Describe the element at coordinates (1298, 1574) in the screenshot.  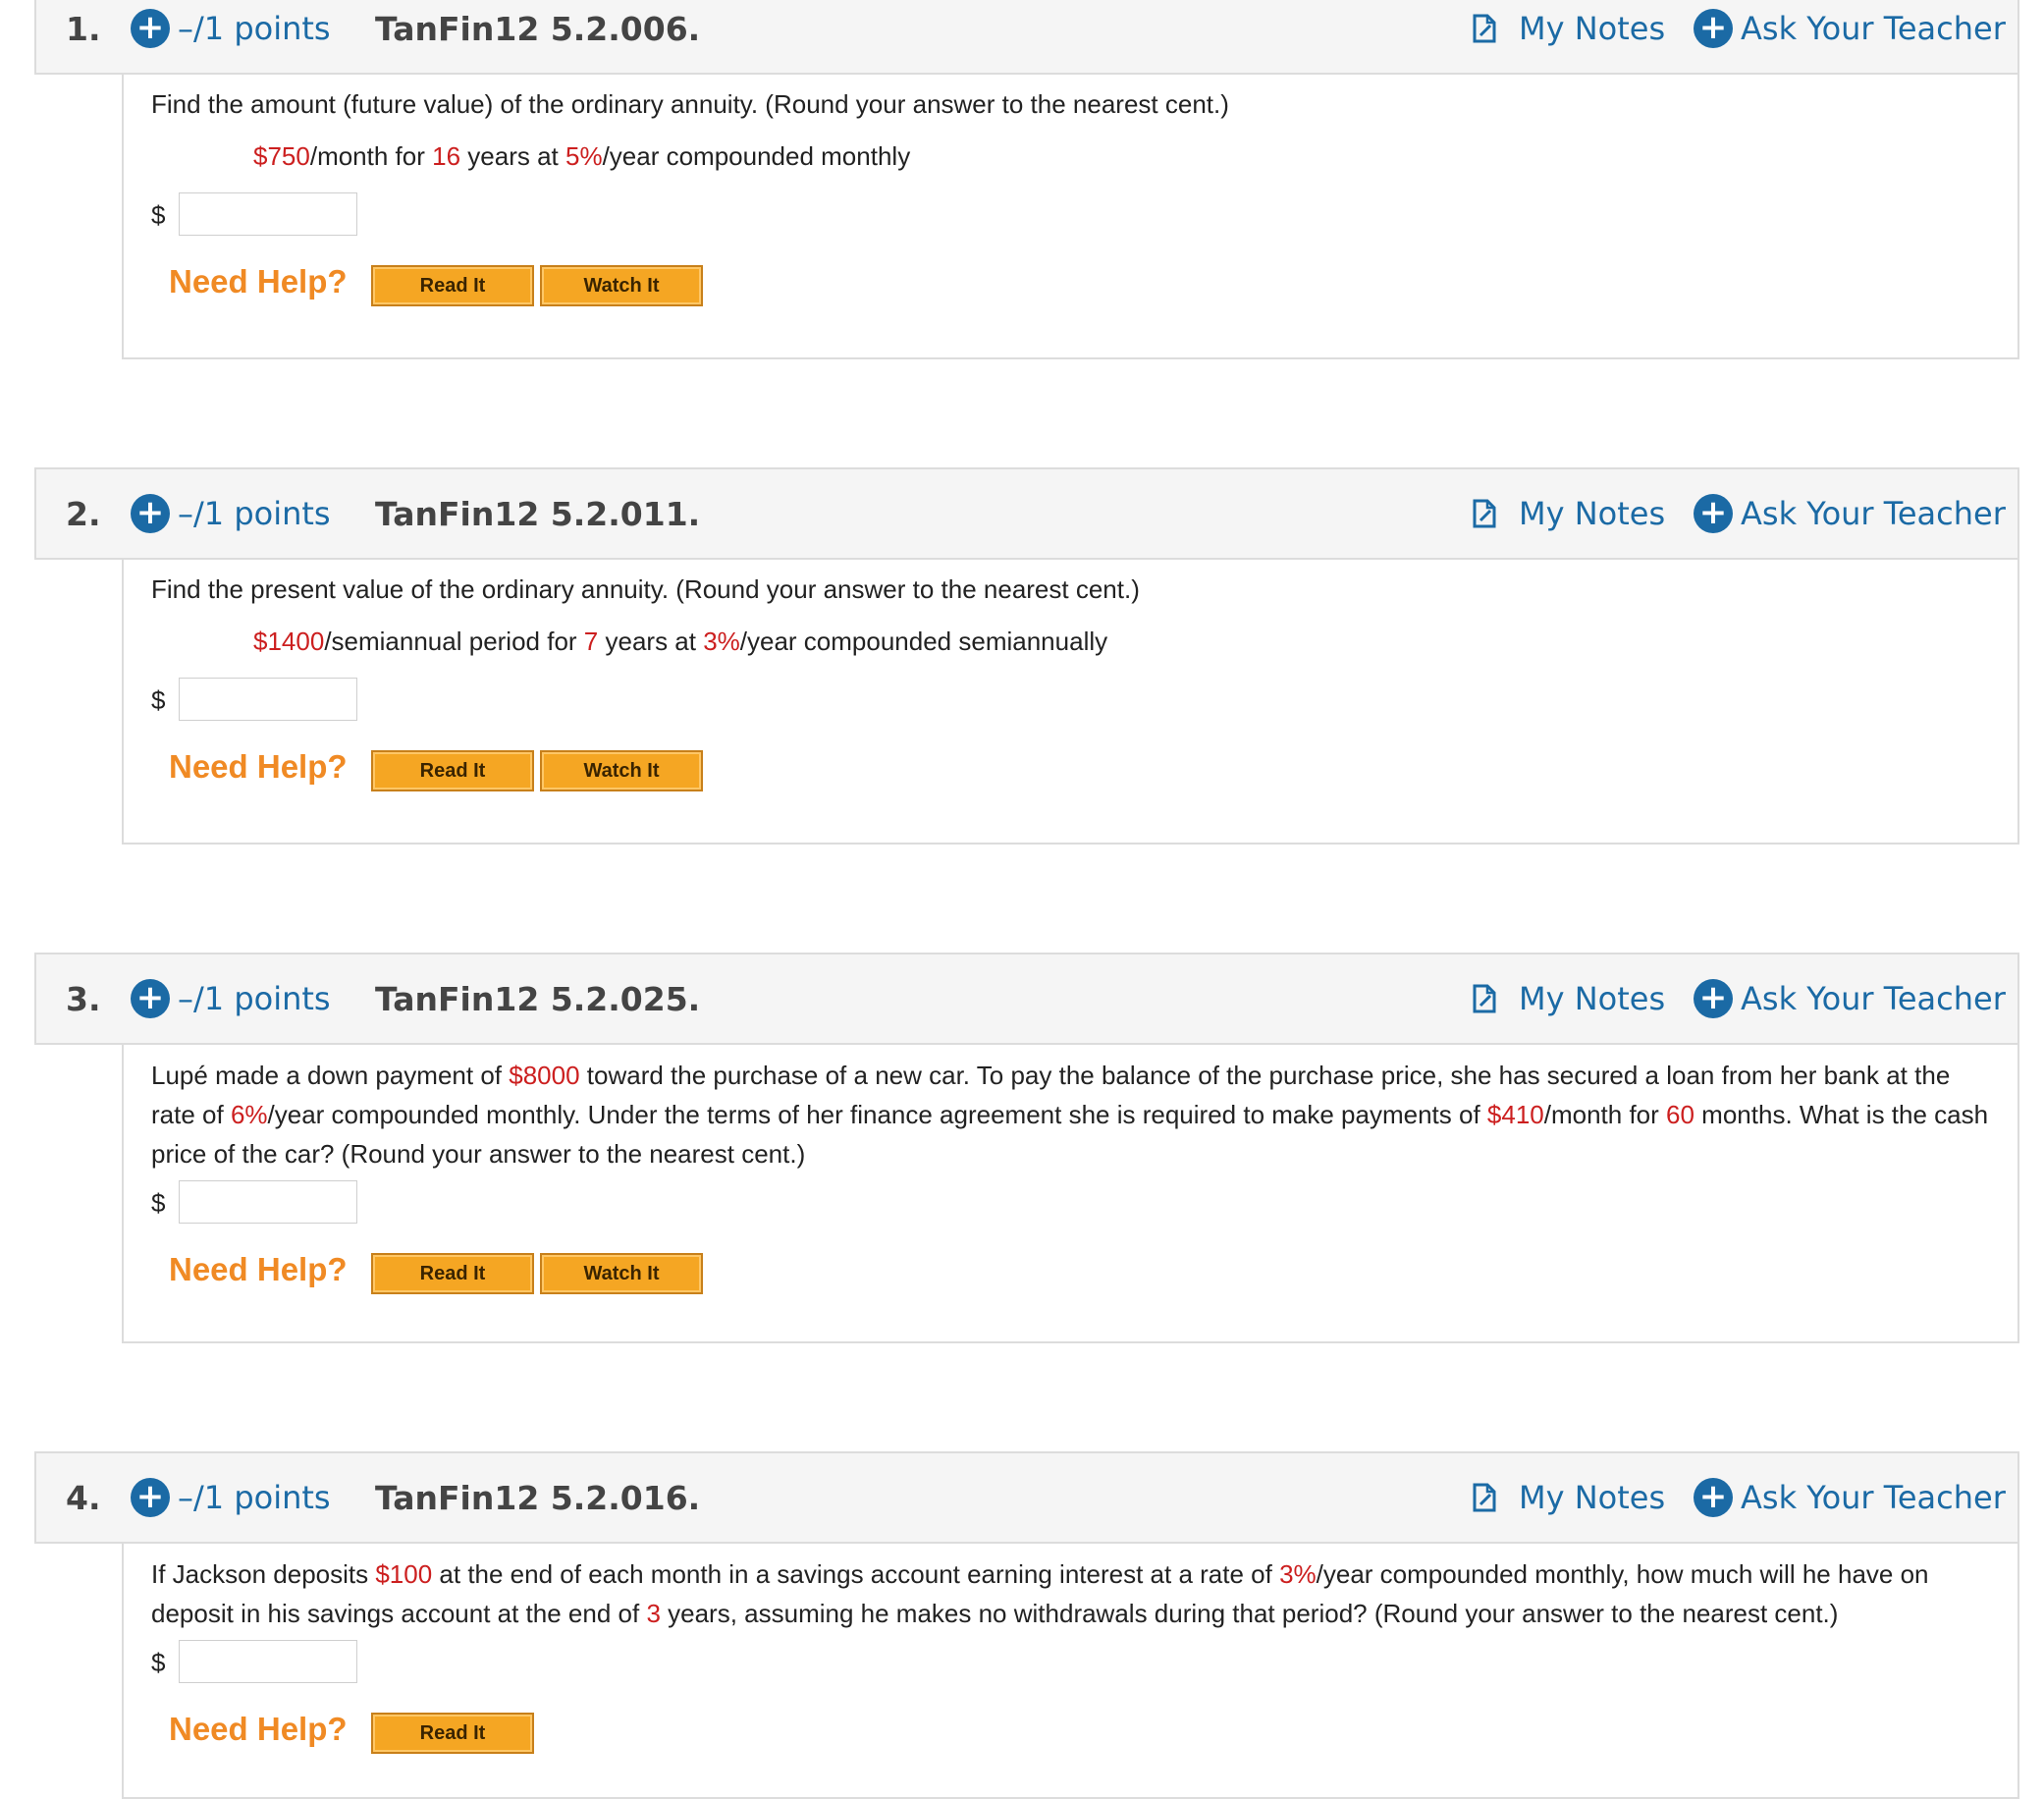
I see `rate-value: 3%` at that location.